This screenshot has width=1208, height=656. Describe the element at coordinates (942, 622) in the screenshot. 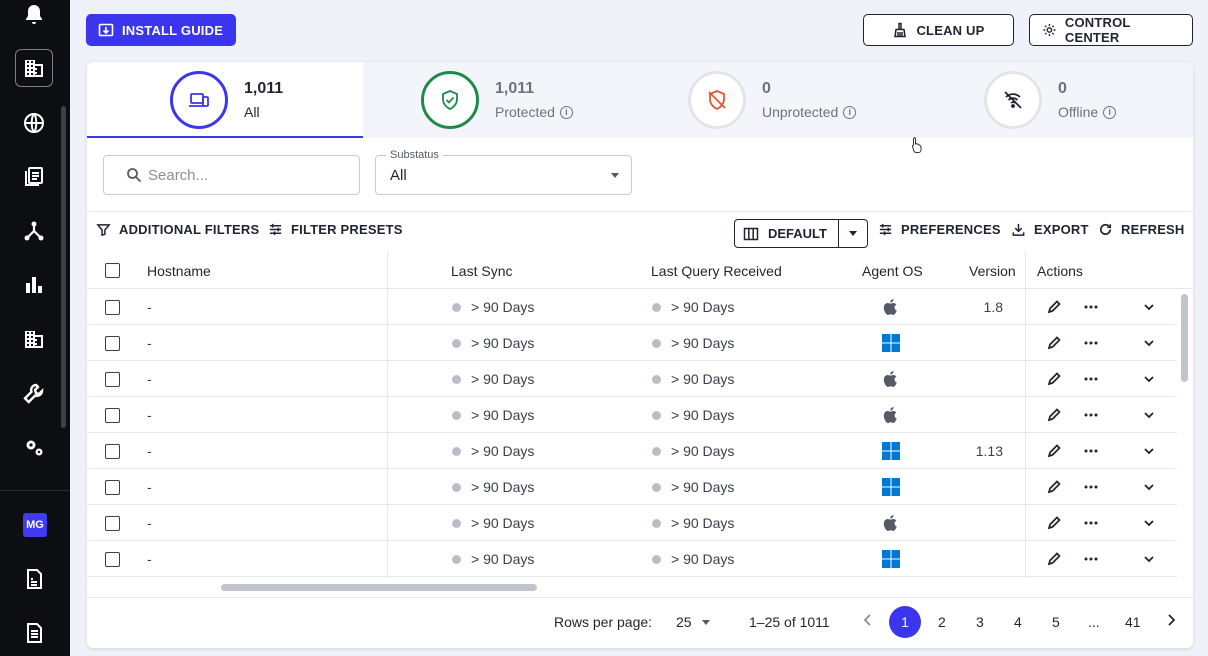

I see `page-2-button: 2` at that location.